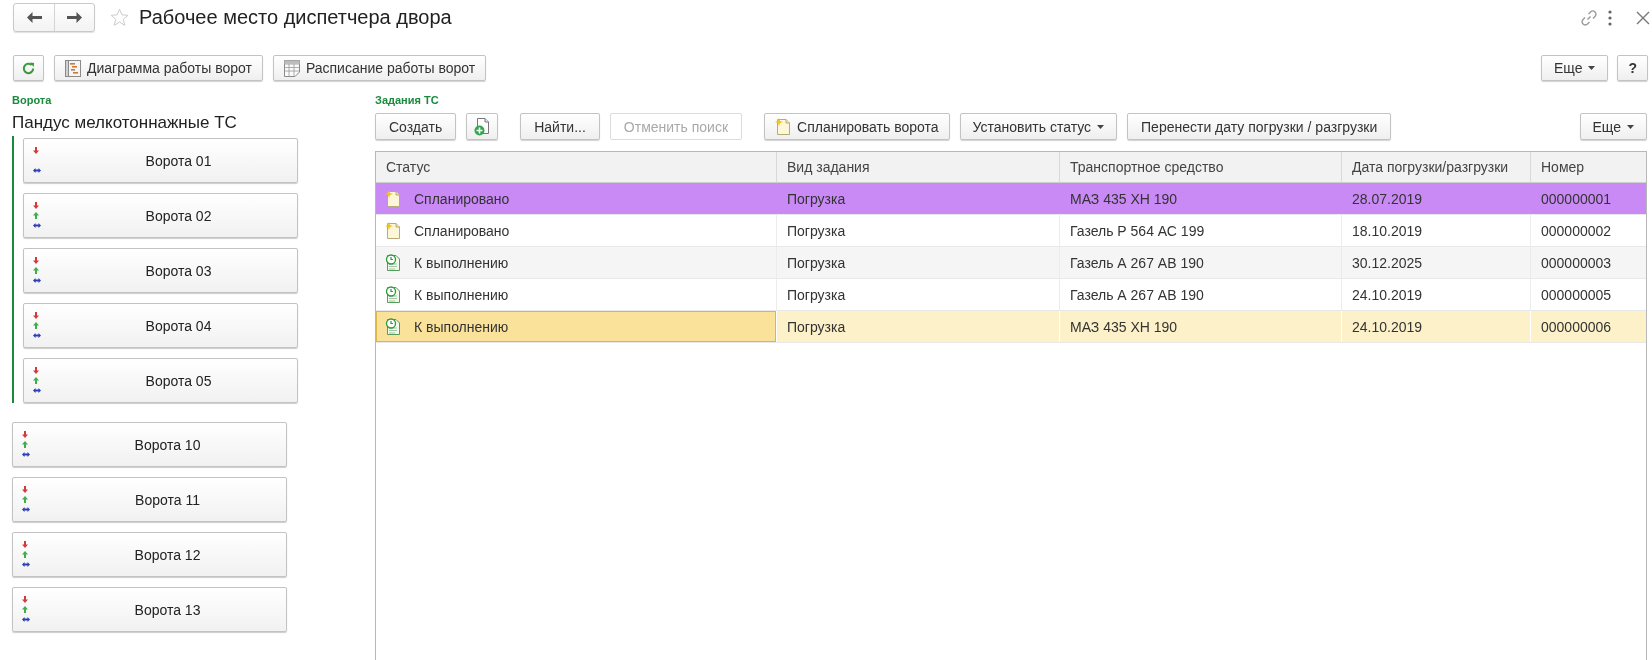  I want to click on refresh-button, so click(28, 68).